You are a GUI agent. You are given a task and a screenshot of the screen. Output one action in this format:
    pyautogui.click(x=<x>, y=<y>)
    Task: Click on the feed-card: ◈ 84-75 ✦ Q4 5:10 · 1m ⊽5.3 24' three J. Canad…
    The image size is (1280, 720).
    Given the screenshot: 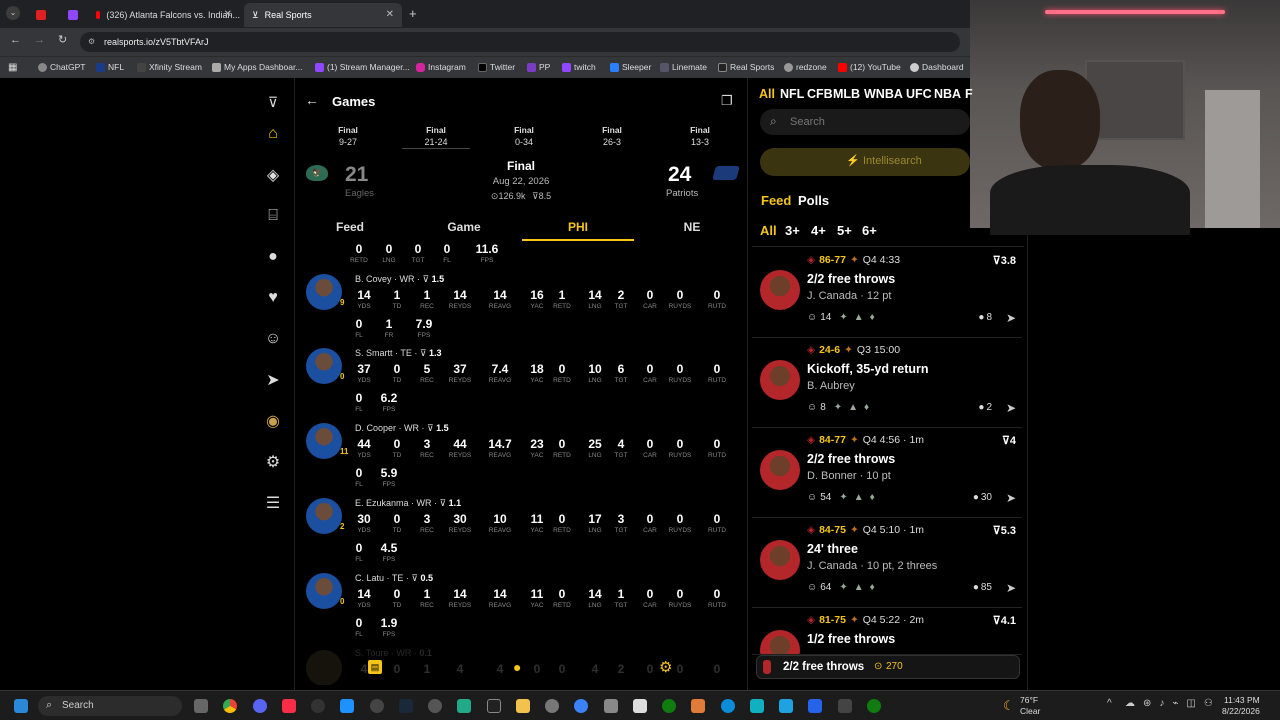 What is the action you would take?
    pyautogui.click(x=887, y=564)
    